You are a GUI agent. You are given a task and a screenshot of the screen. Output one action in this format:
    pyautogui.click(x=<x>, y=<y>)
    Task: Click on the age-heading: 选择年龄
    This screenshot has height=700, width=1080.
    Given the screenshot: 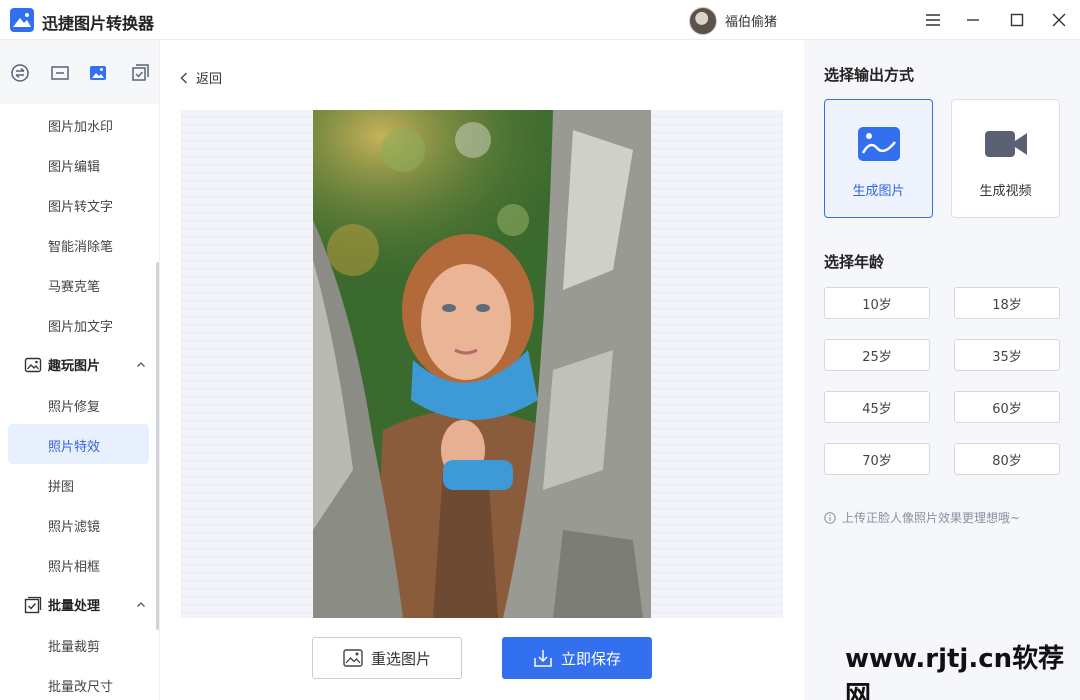 What is the action you would take?
    pyautogui.click(x=854, y=262)
    